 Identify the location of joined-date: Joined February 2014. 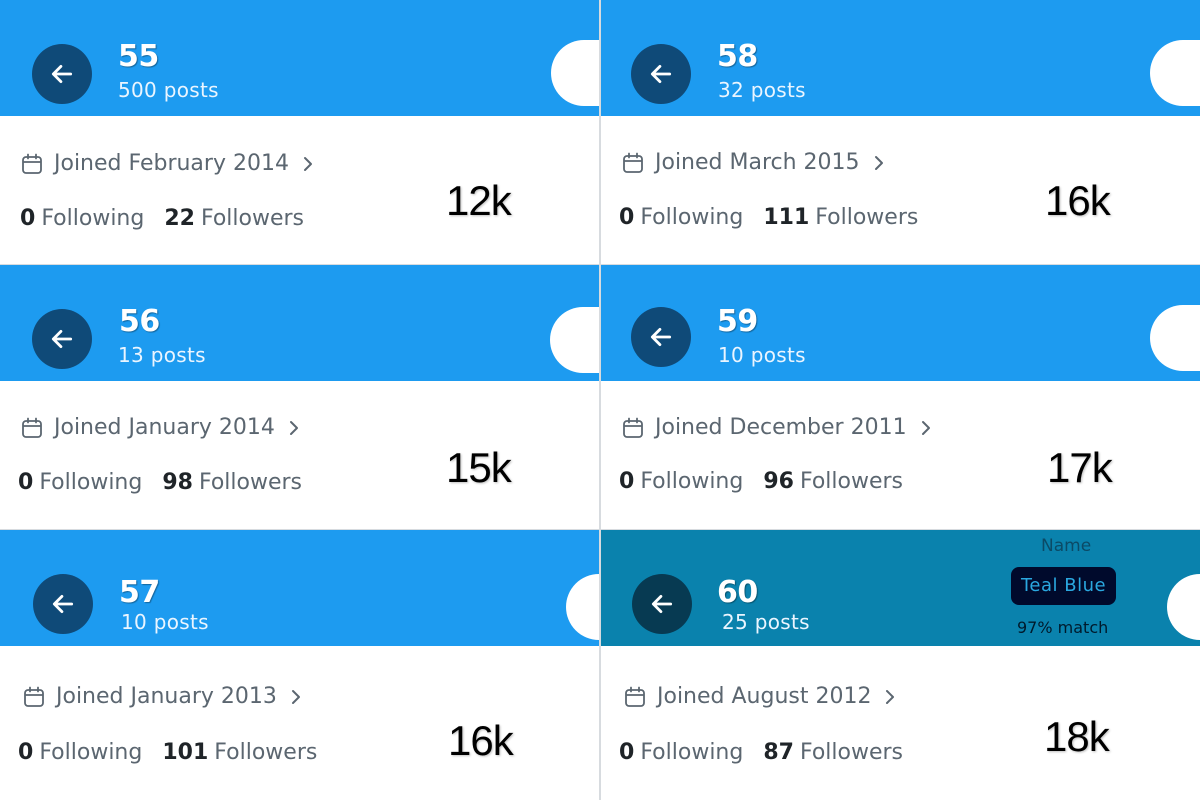
(167, 164).